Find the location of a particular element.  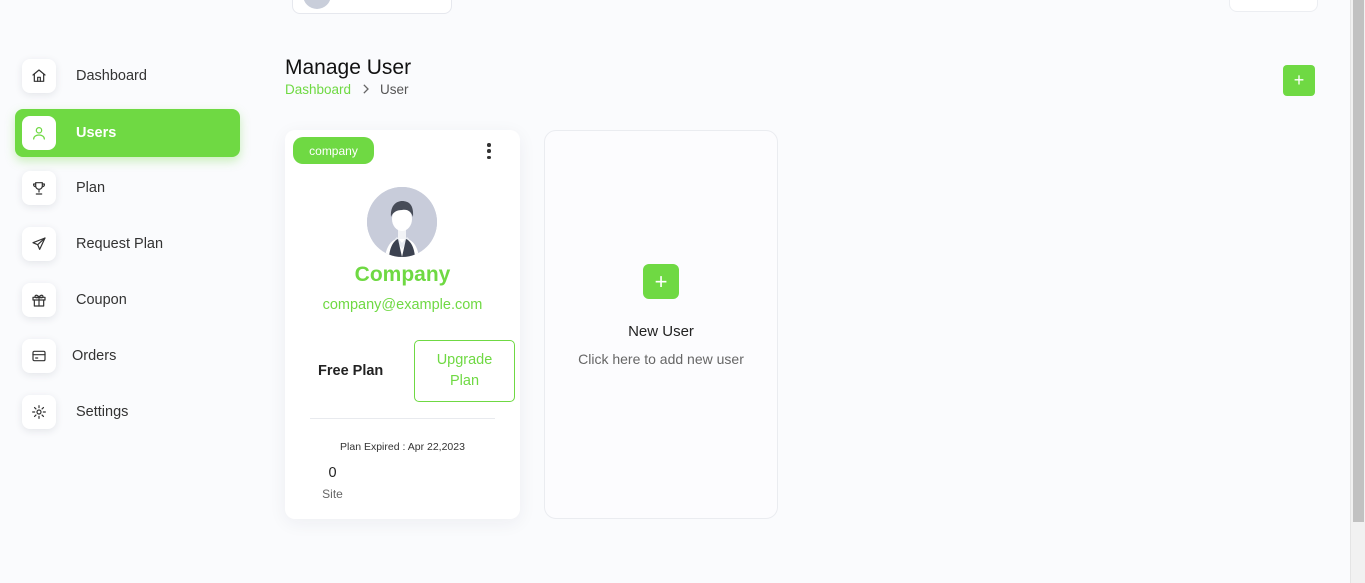

sidebar-item-dashboard: Dashboard is located at coordinates (127, 76).